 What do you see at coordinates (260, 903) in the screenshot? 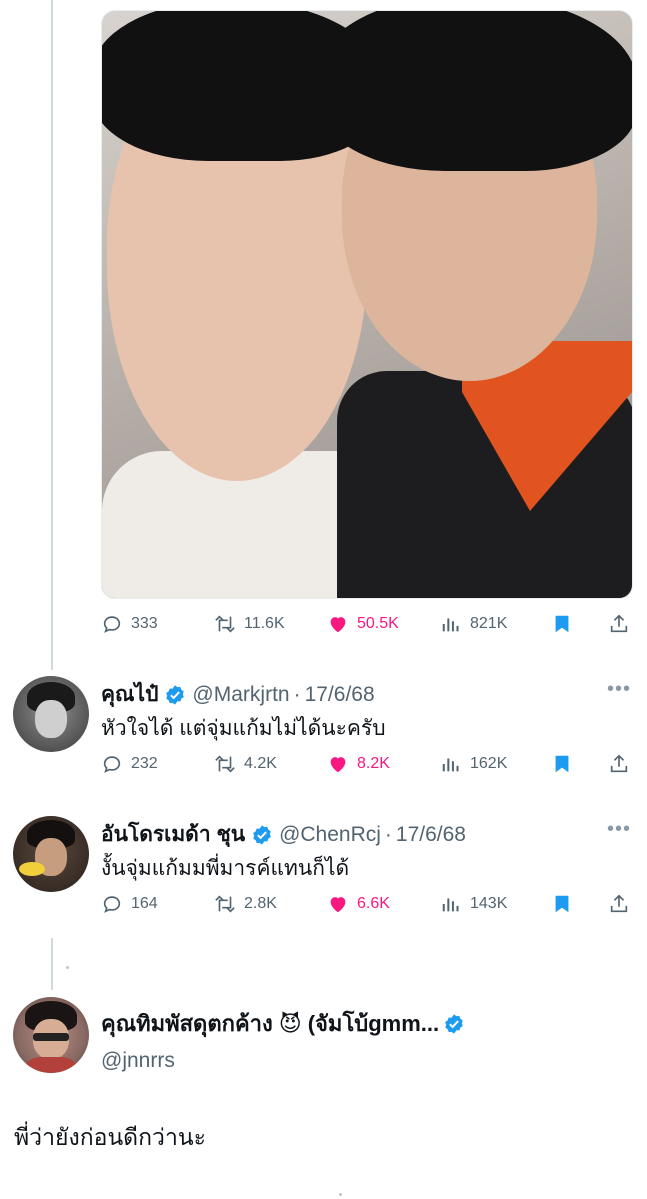
I see `retweet-count: 2.8K` at bounding box center [260, 903].